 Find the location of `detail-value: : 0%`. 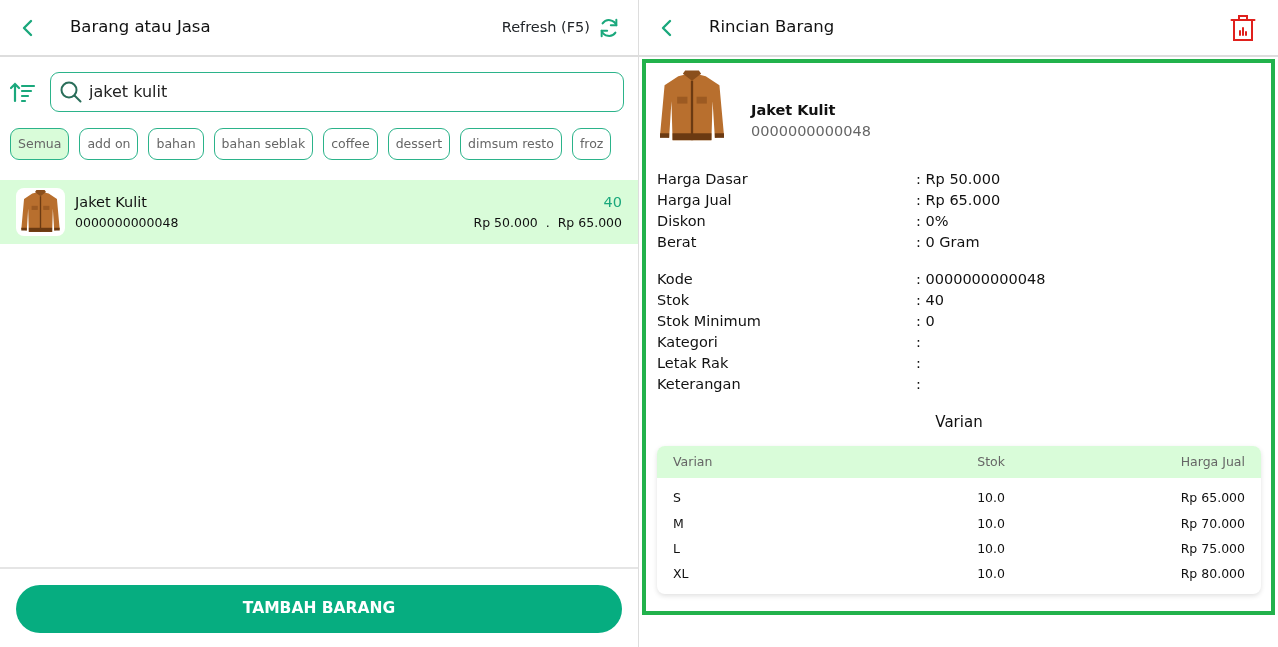

detail-value: : 0% is located at coordinates (932, 221).